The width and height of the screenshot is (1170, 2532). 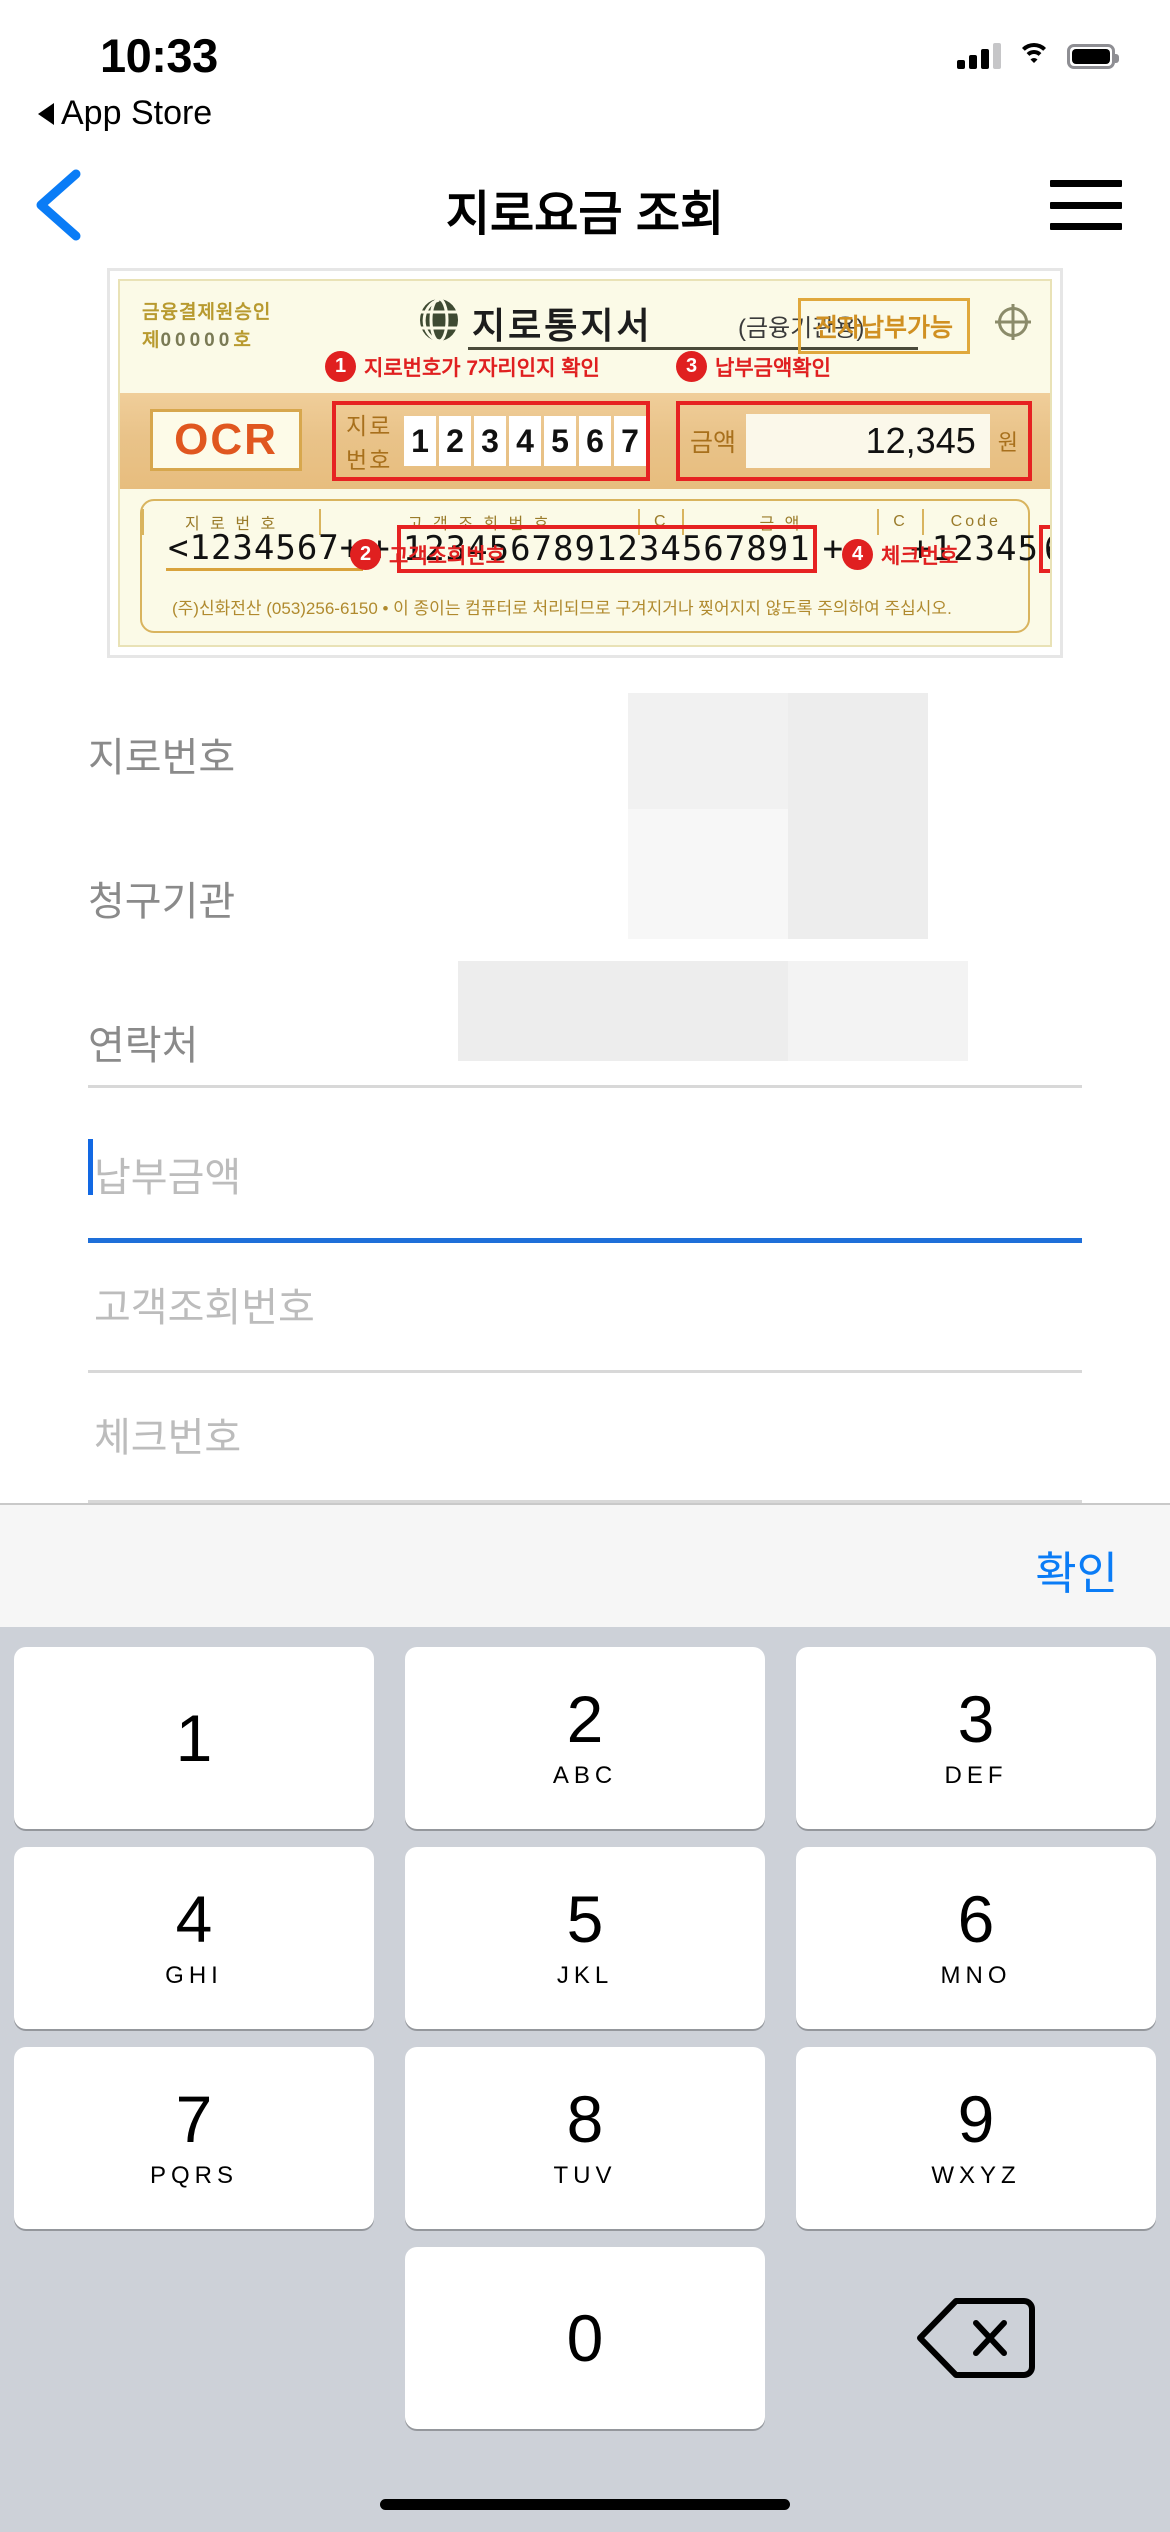 I want to click on backspace-delete-icon, so click(x=976, y=2338).